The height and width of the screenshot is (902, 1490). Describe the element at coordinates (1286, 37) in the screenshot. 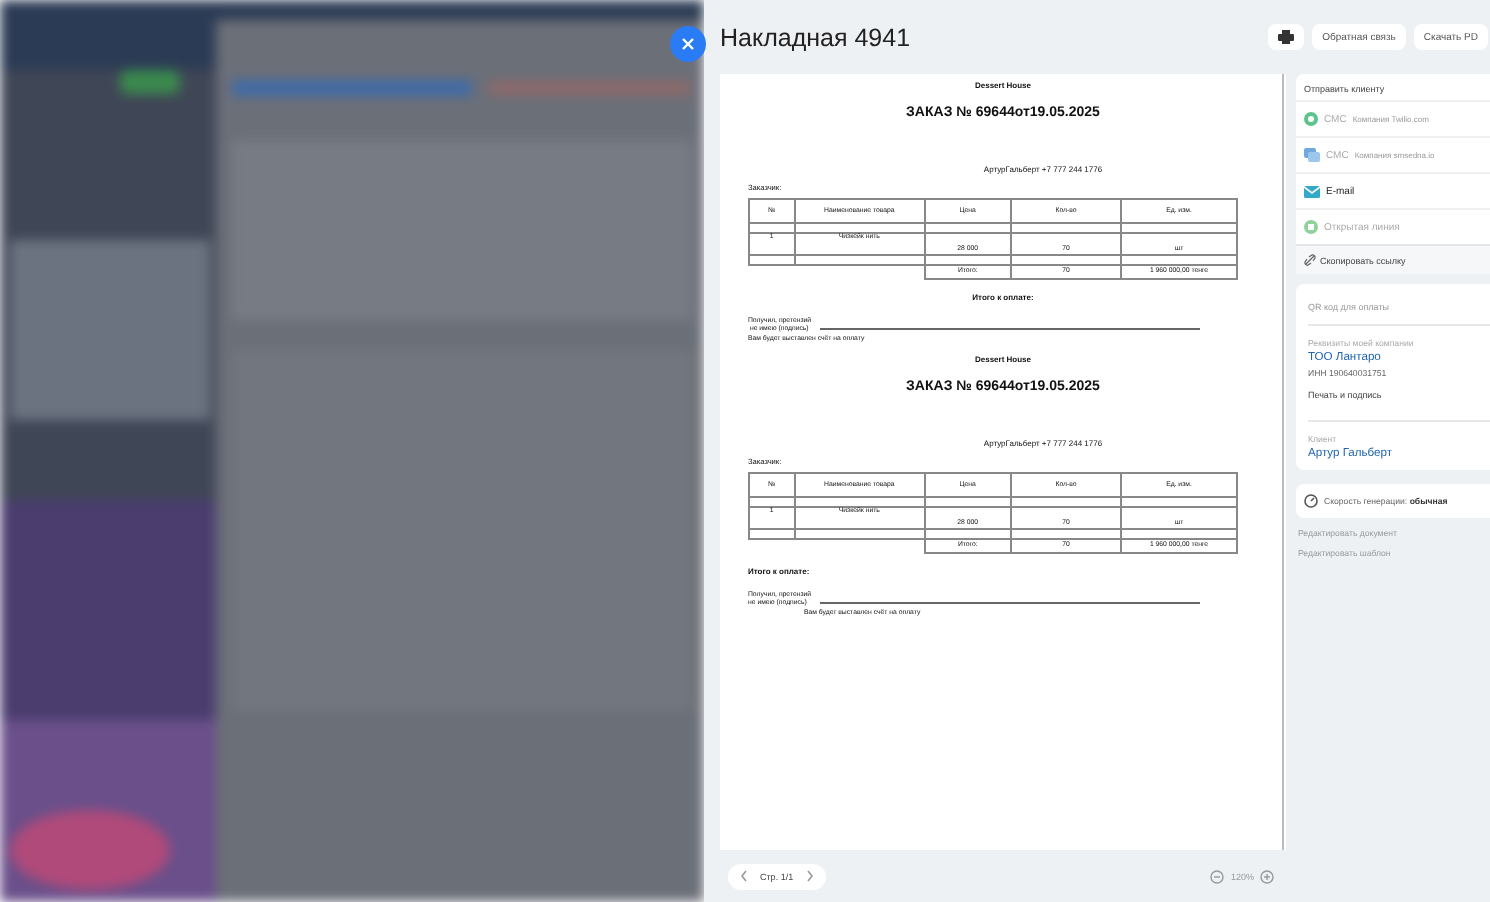

I see `print-button` at that location.